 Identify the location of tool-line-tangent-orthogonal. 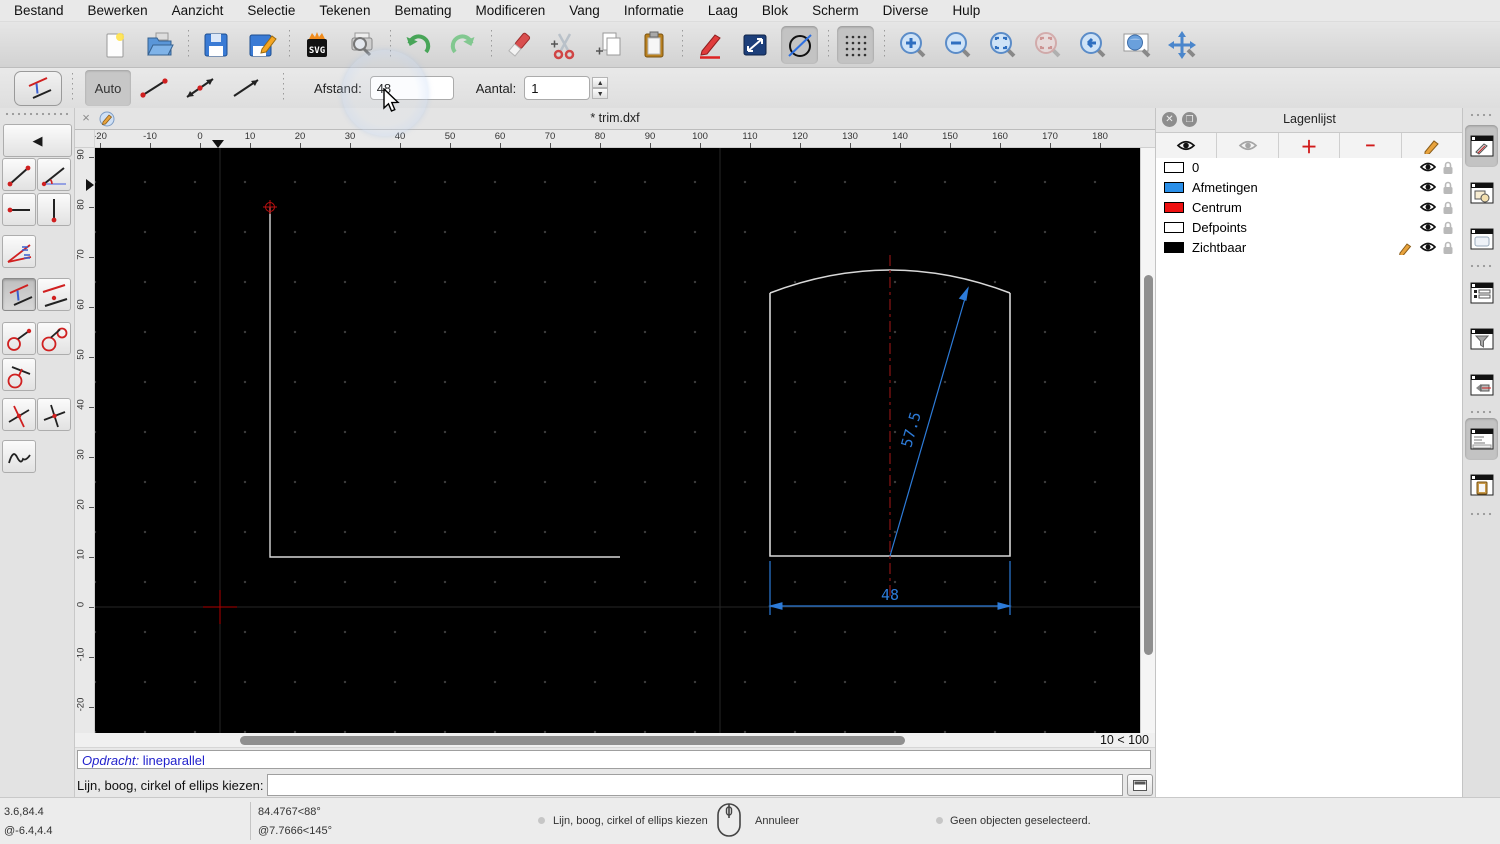
(19, 374).